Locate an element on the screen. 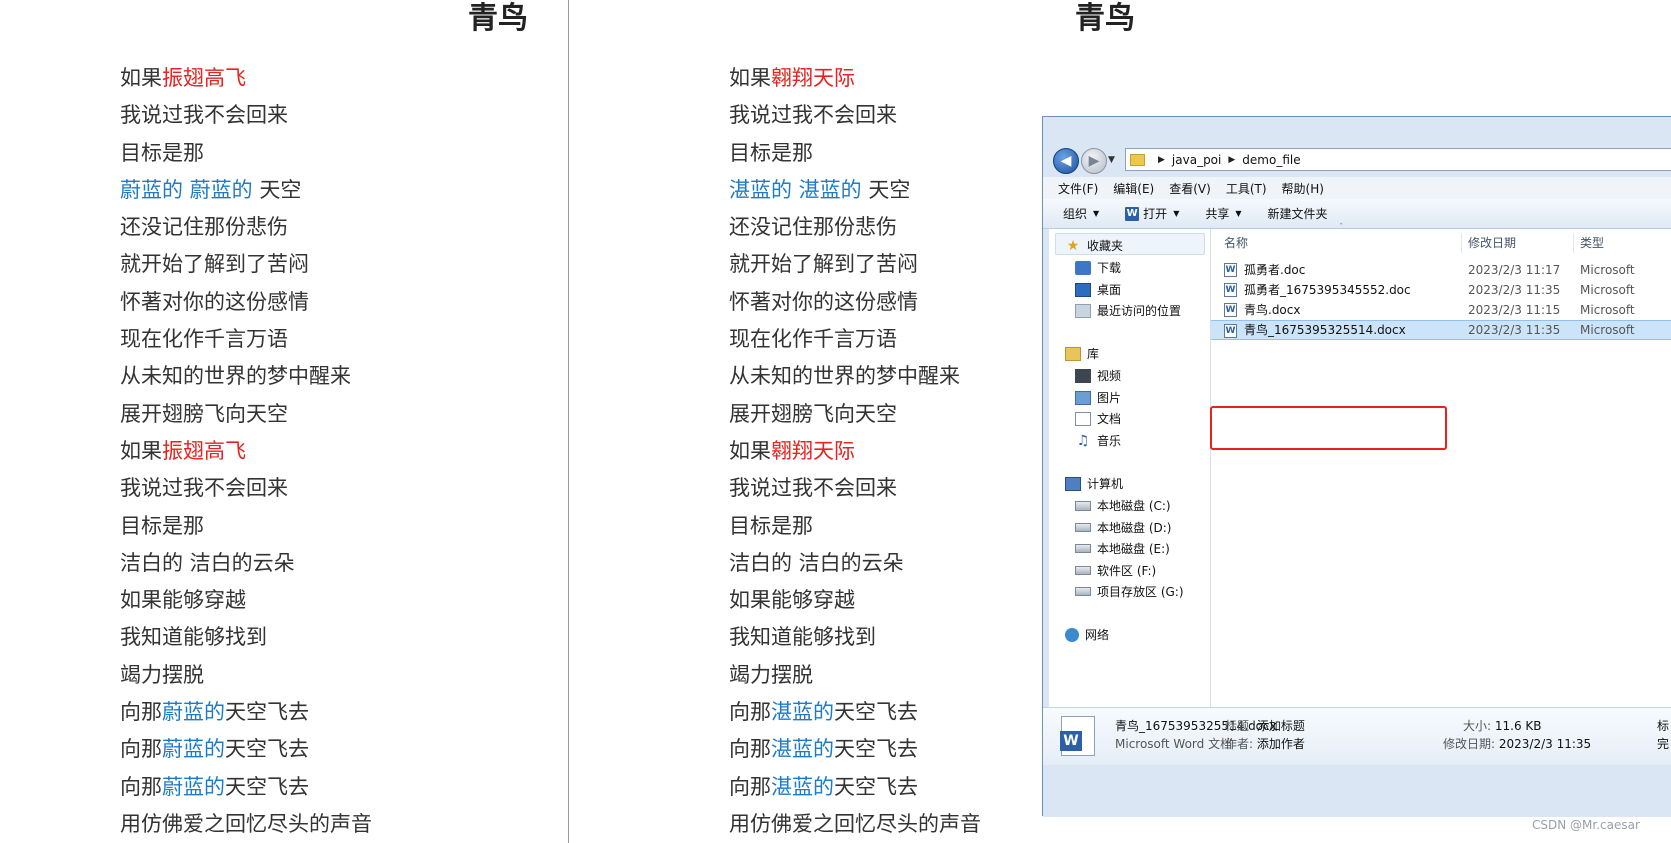  drive-icon is located at coordinates (1083, 570).